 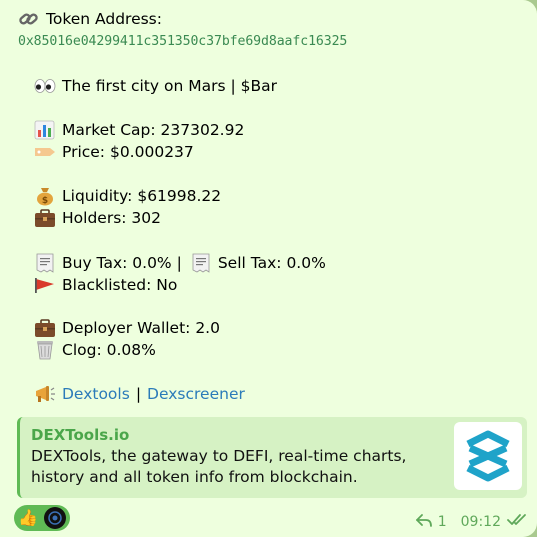 I want to click on money-bag-icon: $, so click(x=45, y=196).